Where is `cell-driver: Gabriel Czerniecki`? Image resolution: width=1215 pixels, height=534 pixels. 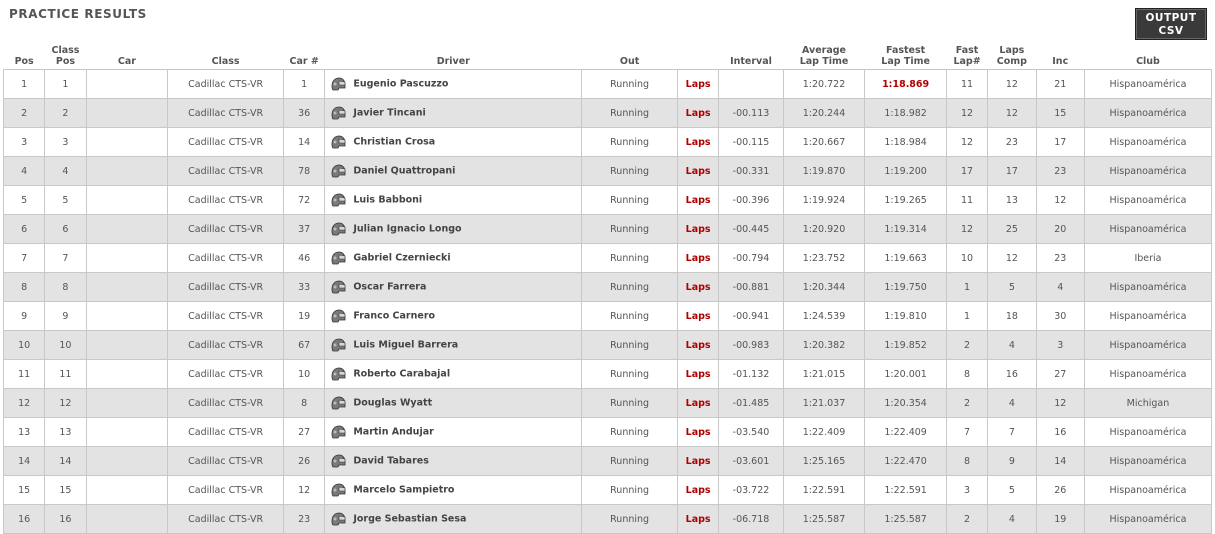 cell-driver: Gabriel Czerniecki is located at coordinates (453, 258).